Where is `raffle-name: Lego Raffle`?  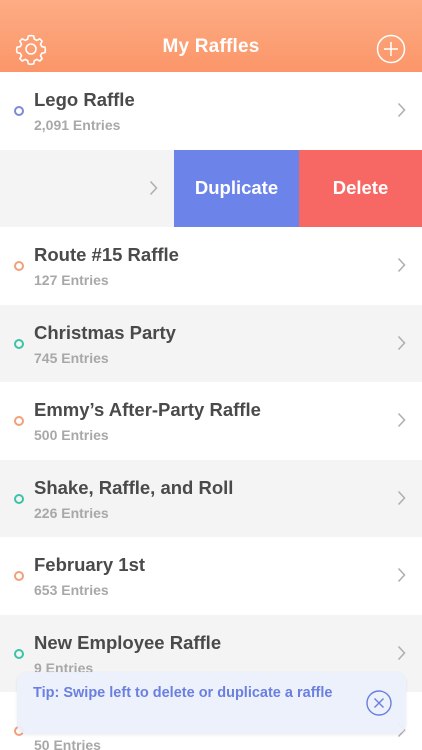 raffle-name: Lego Raffle is located at coordinates (84, 99).